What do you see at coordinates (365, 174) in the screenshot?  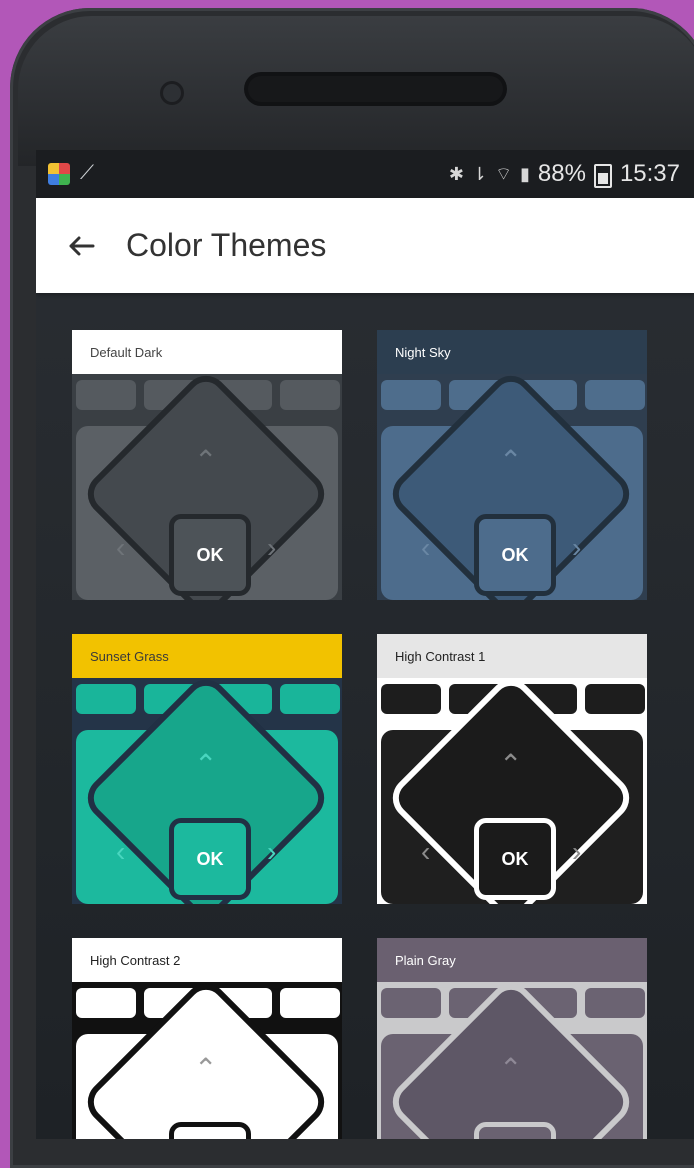 I see `status-bar: ⟋ ✱ ⇂ ⌔ ▮ 88% 15:37` at bounding box center [365, 174].